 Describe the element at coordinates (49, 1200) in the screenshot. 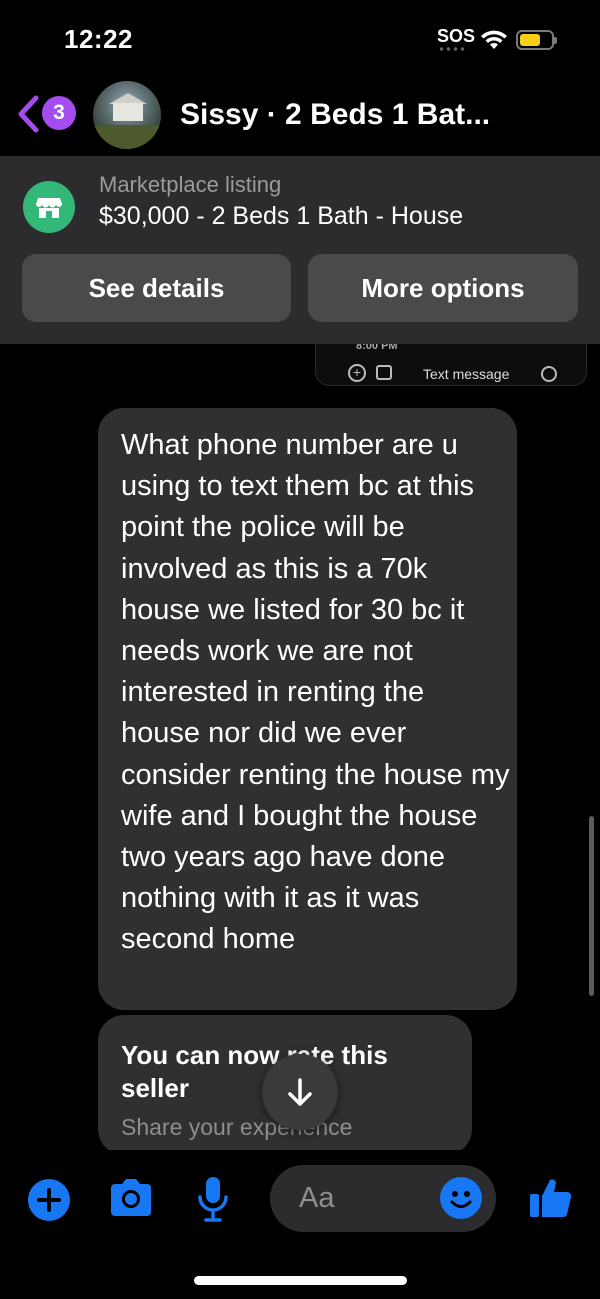

I see `plus-icon` at that location.